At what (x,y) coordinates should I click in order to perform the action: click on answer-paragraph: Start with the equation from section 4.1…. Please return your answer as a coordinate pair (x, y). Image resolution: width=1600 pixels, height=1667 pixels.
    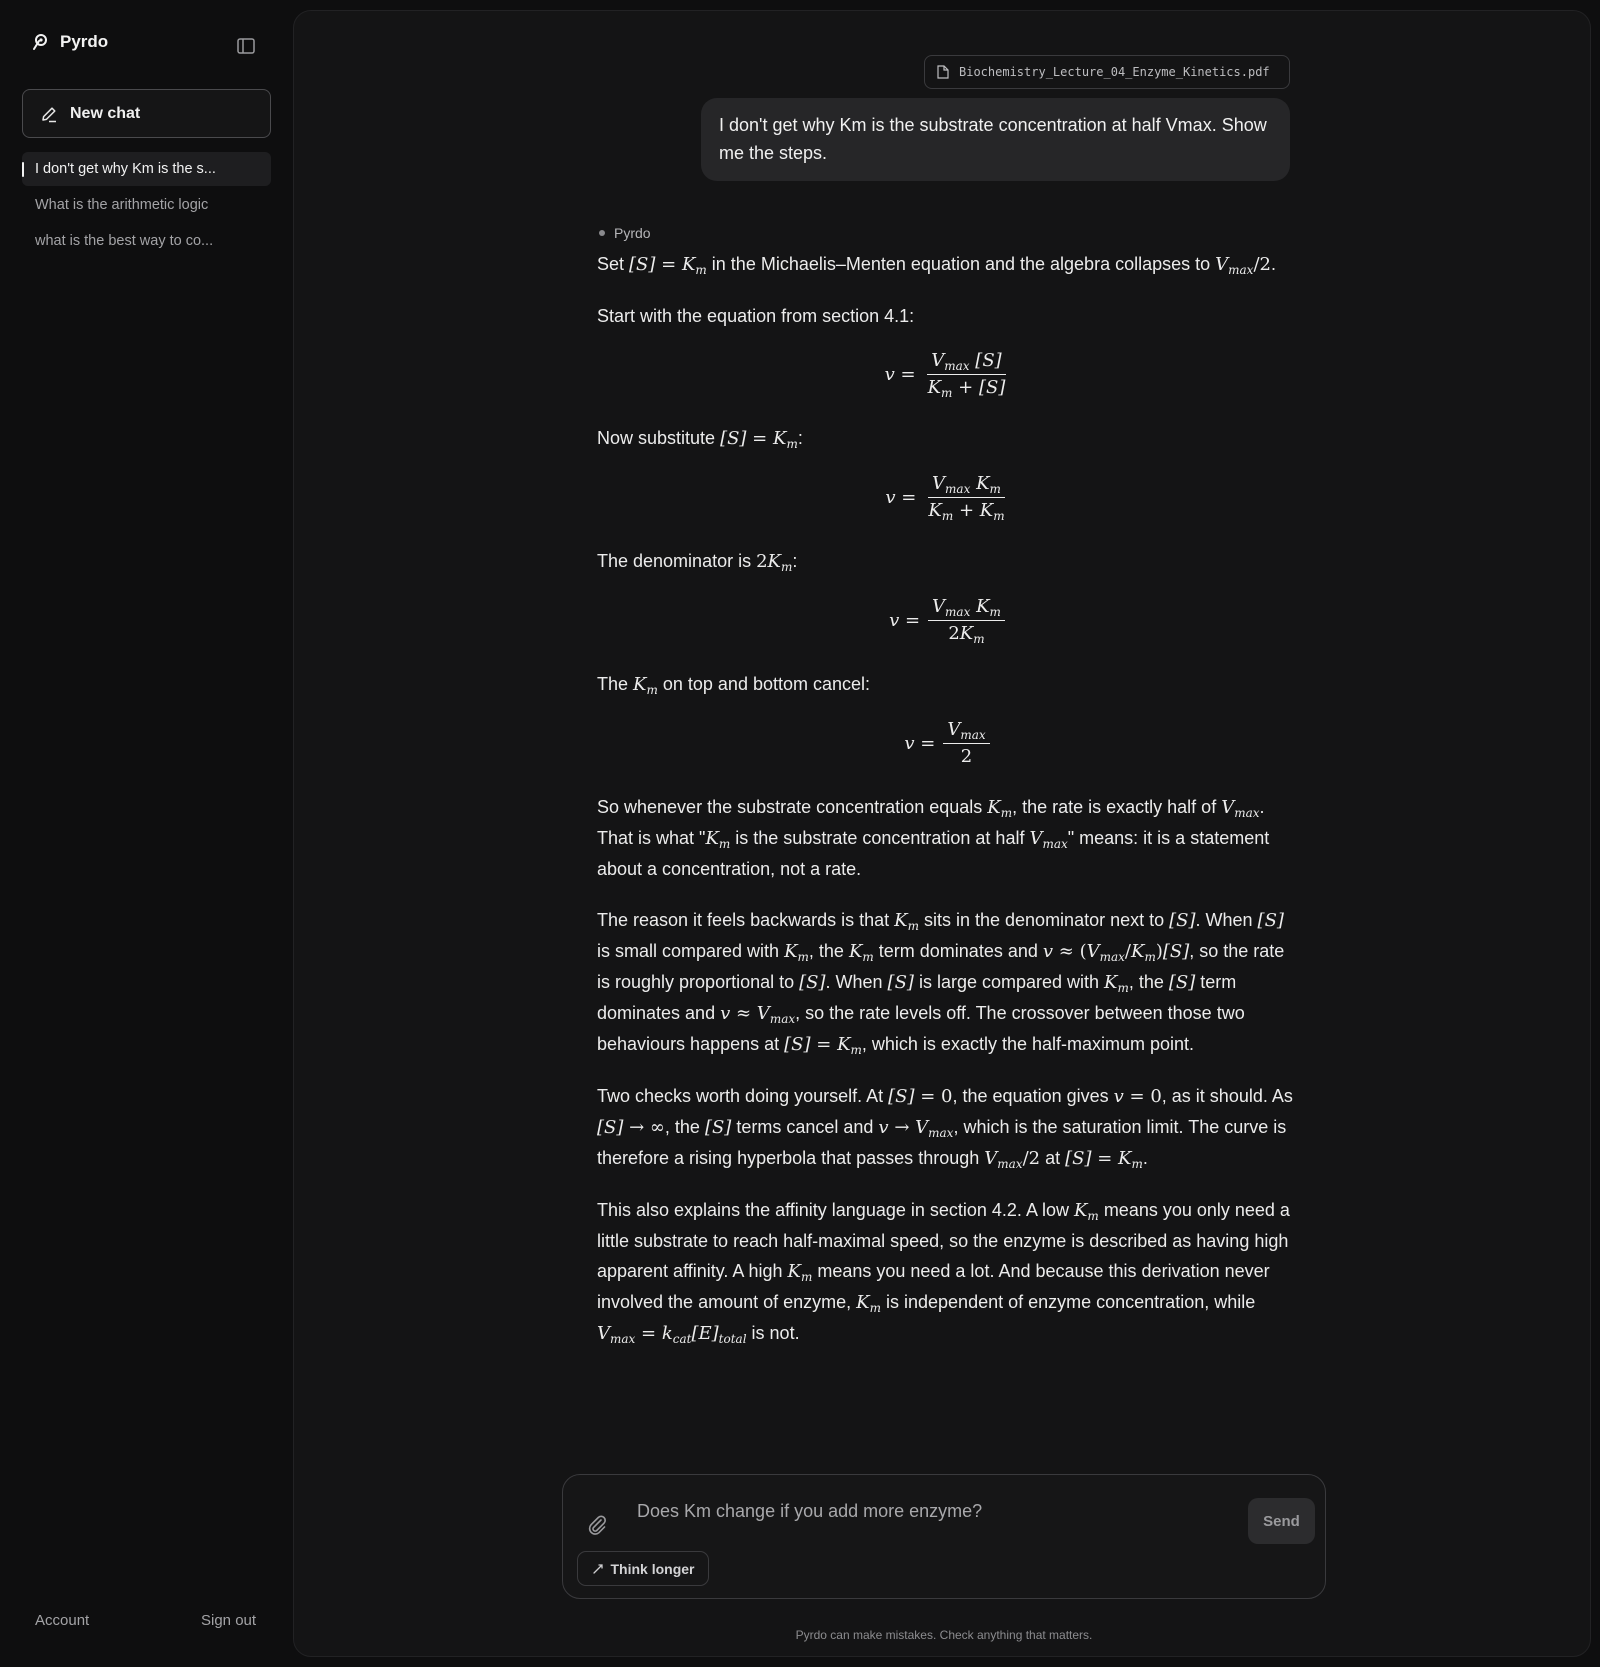
    Looking at the image, I should click on (756, 316).